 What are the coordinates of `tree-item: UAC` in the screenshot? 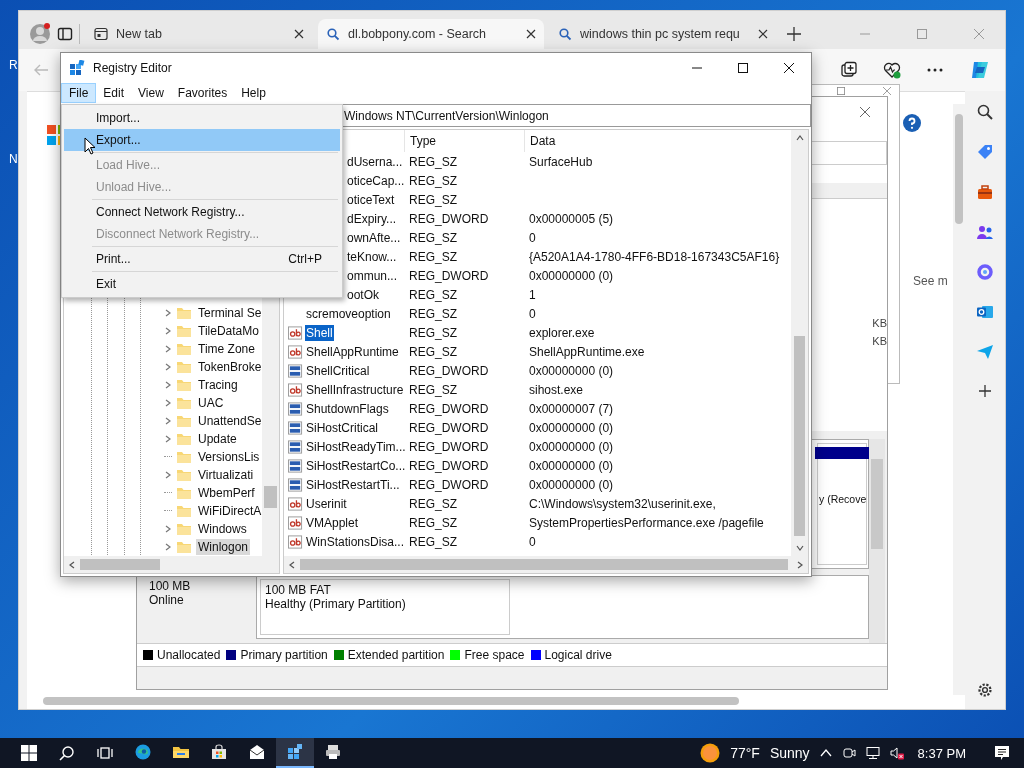 It's located at (211, 403).